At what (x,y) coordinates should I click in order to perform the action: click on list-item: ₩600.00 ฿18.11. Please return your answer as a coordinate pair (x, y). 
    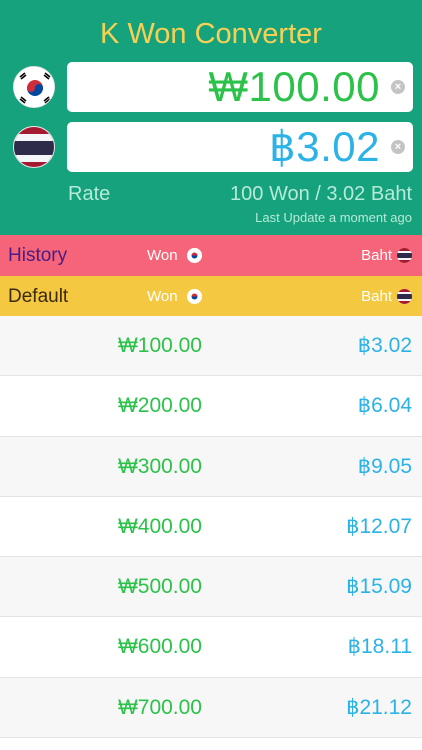
    Looking at the image, I should click on (211, 647).